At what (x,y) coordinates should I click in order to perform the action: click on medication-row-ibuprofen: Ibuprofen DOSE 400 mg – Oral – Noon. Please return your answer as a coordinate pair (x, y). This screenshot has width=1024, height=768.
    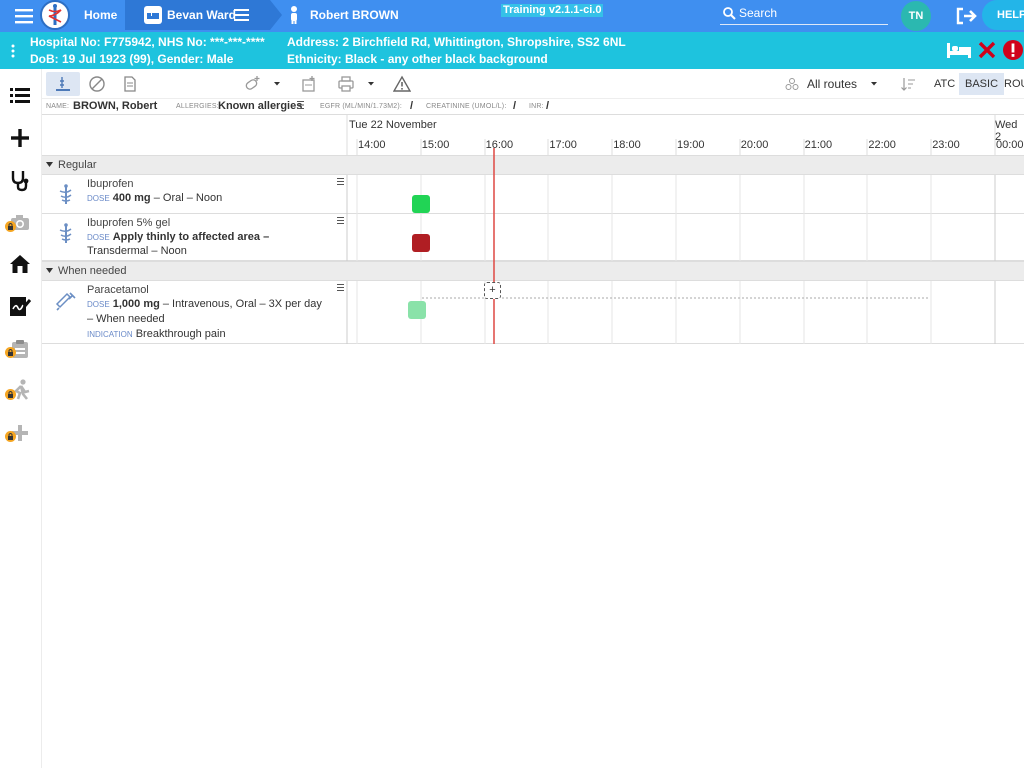
    Looking at the image, I should click on (533, 194).